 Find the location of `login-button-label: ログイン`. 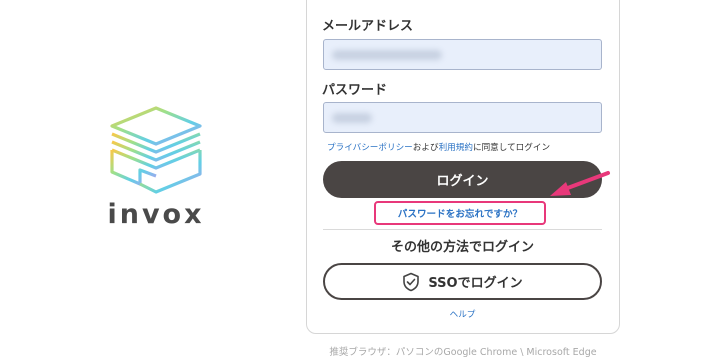

login-button-label: ログイン is located at coordinates (462, 181).